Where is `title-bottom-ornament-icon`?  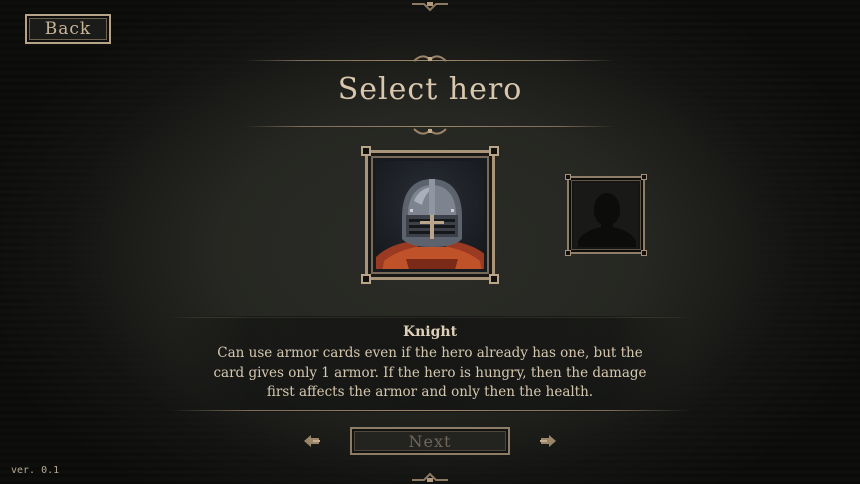
title-bottom-ornament-icon is located at coordinates (430, 131).